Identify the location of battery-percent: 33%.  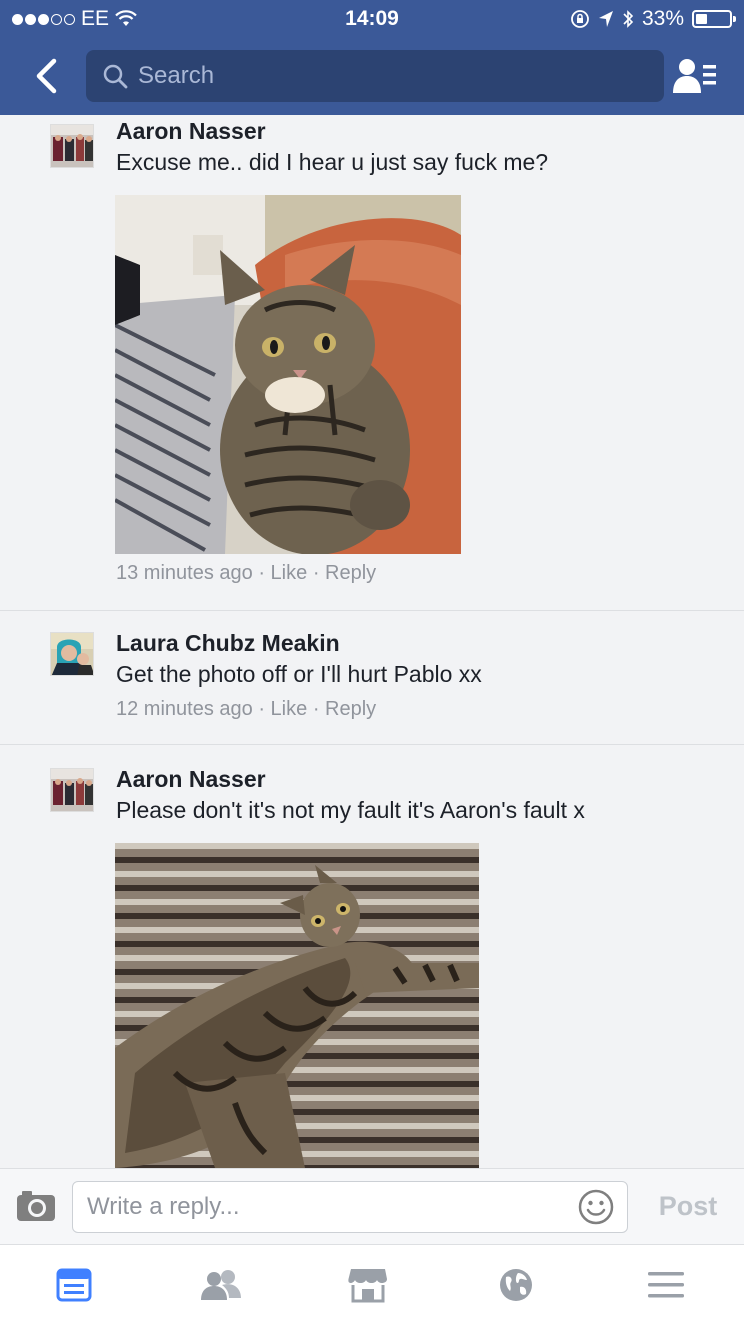
(662, 18).